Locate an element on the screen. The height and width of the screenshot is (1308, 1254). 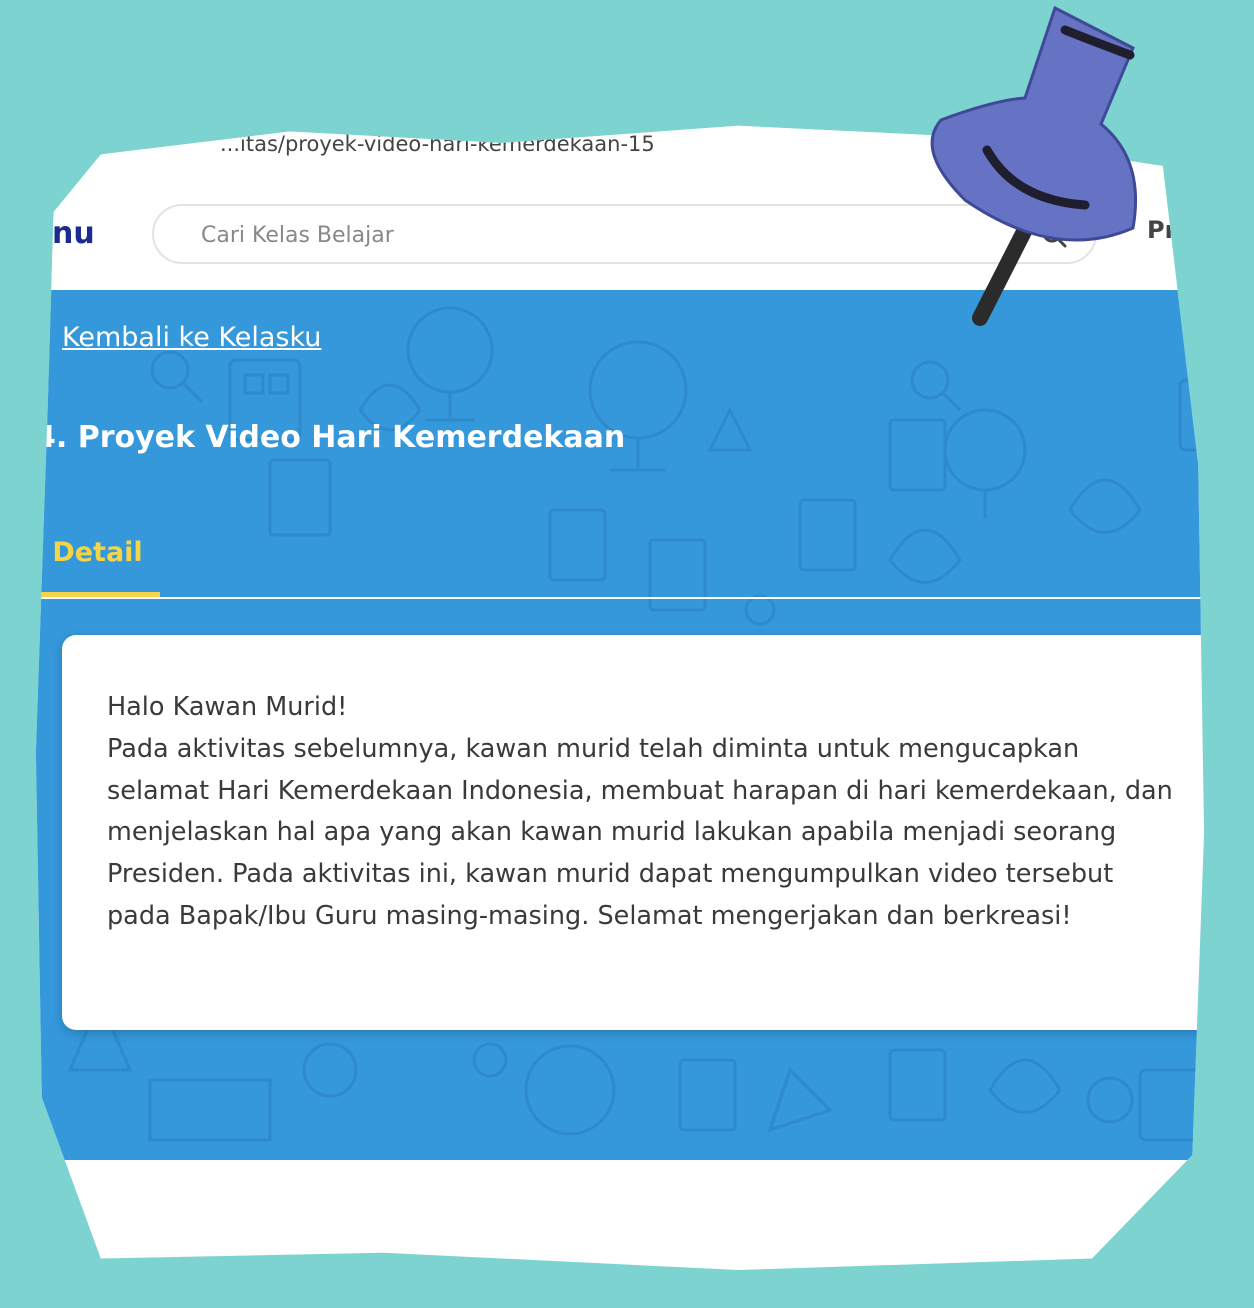
page-title: 4. Proyek Video Hari Kemerdekaan is located at coordinates (330, 437).